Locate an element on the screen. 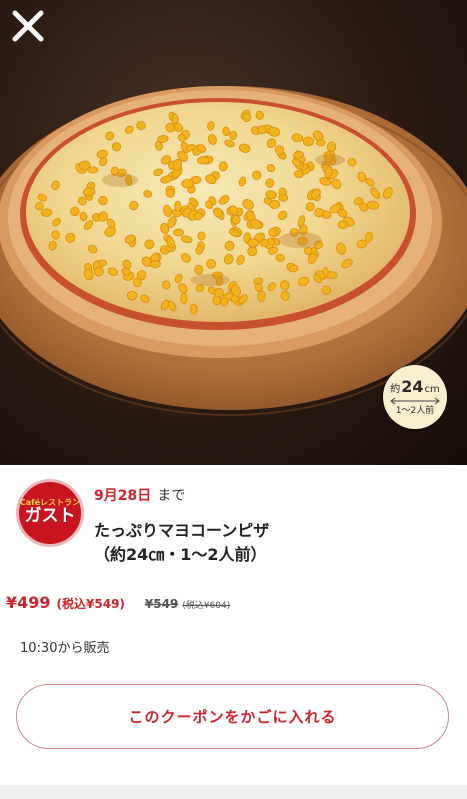 This screenshot has height=799, width=467. coupon-deadline: 9月28日 まで is located at coordinates (139, 495).